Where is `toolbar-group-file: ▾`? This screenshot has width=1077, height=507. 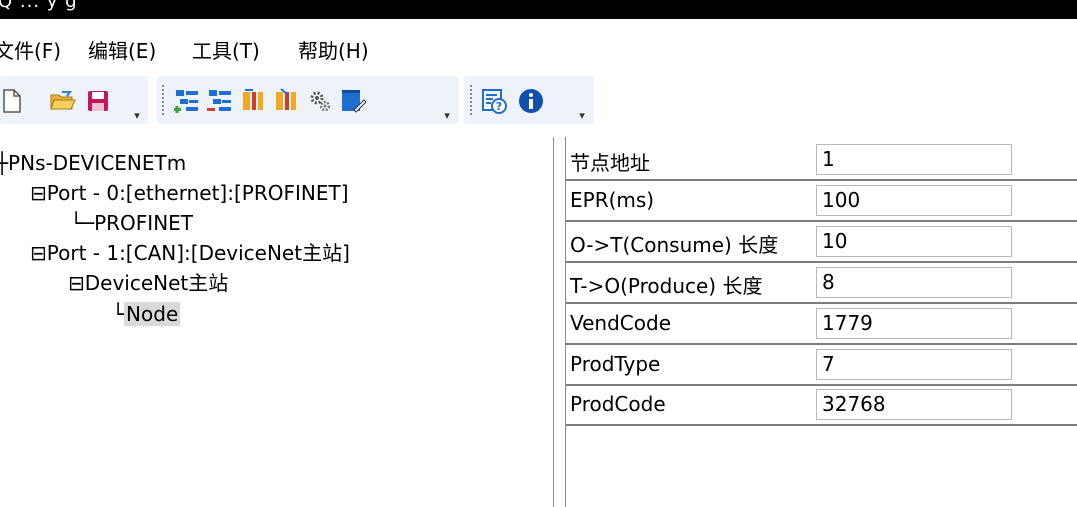
toolbar-group-file: ▾ is located at coordinates (74, 100).